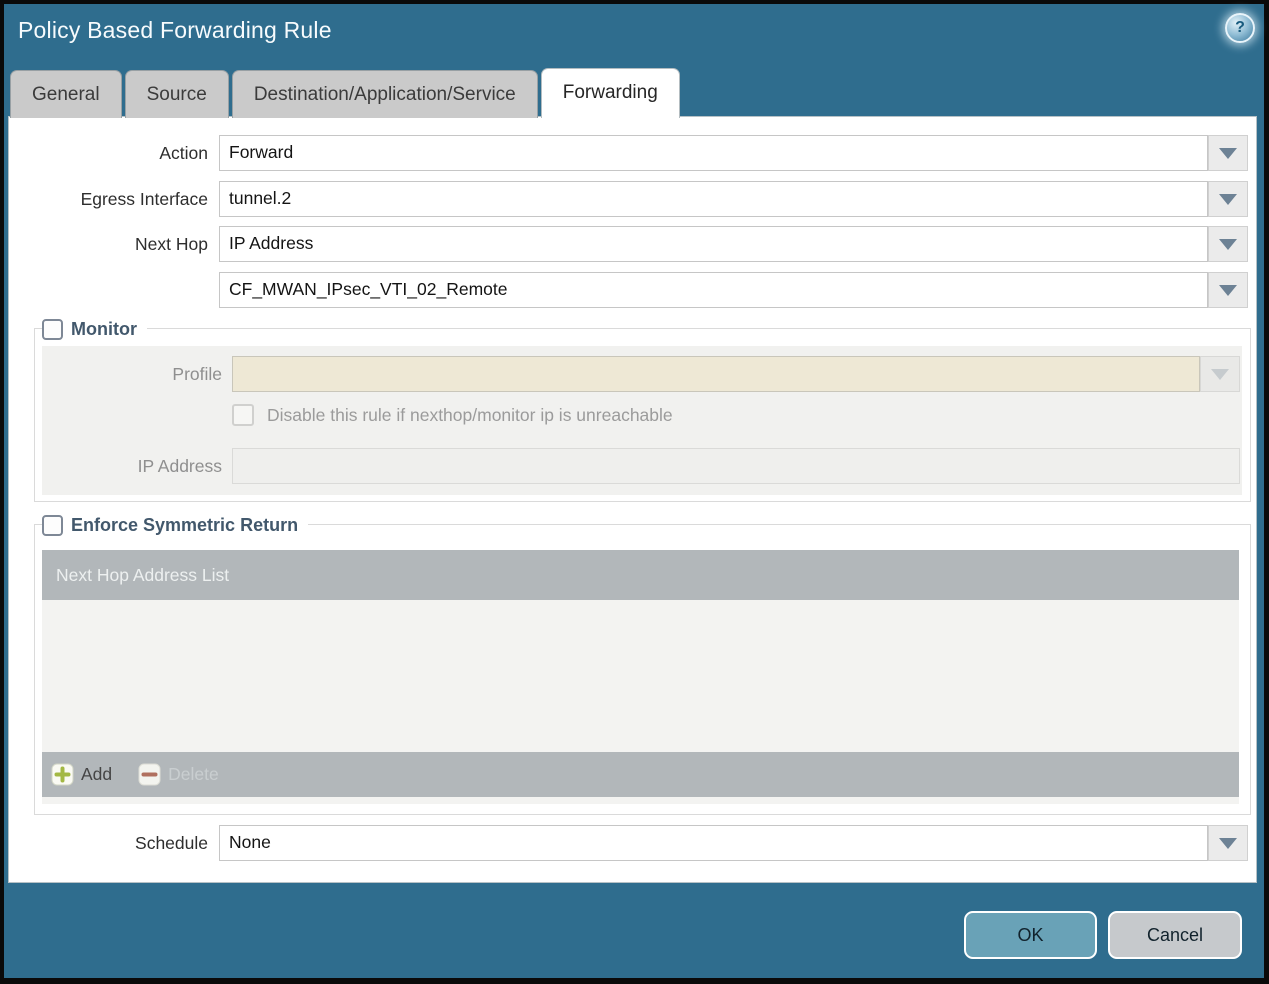 This screenshot has height=984, width=1269. I want to click on next-hop-address-field: CF_MWAN_IPsec_VTI_02_Remote, so click(733, 290).